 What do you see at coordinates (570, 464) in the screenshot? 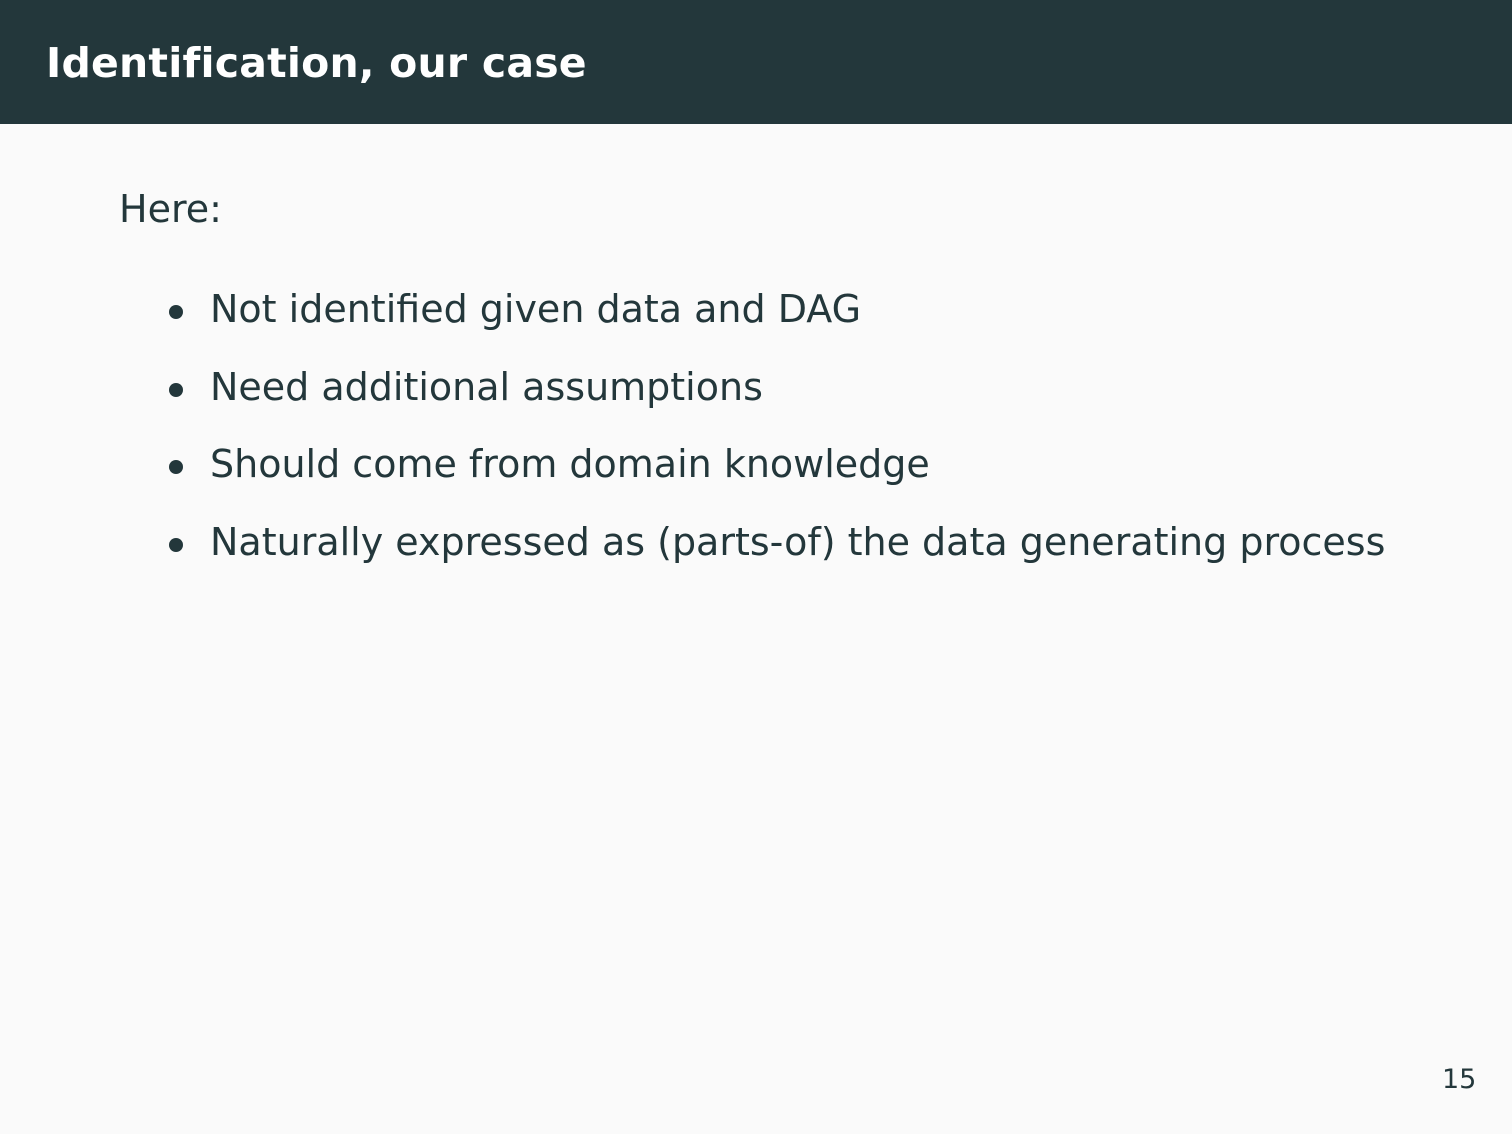
I see `bullet-text: Should come from domain knowledge` at bounding box center [570, 464].